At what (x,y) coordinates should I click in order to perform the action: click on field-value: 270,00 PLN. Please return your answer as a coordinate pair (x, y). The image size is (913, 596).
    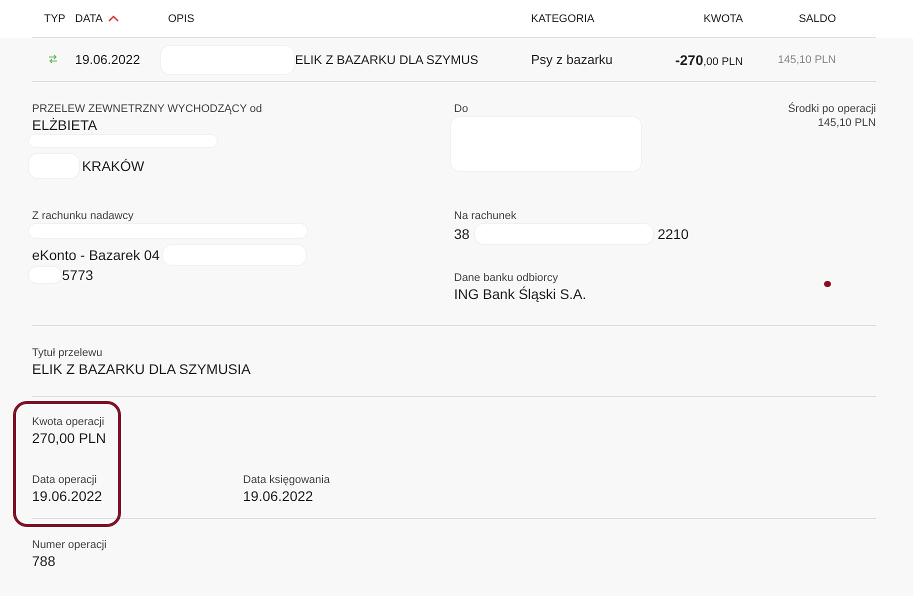
    Looking at the image, I should click on (69, 438).